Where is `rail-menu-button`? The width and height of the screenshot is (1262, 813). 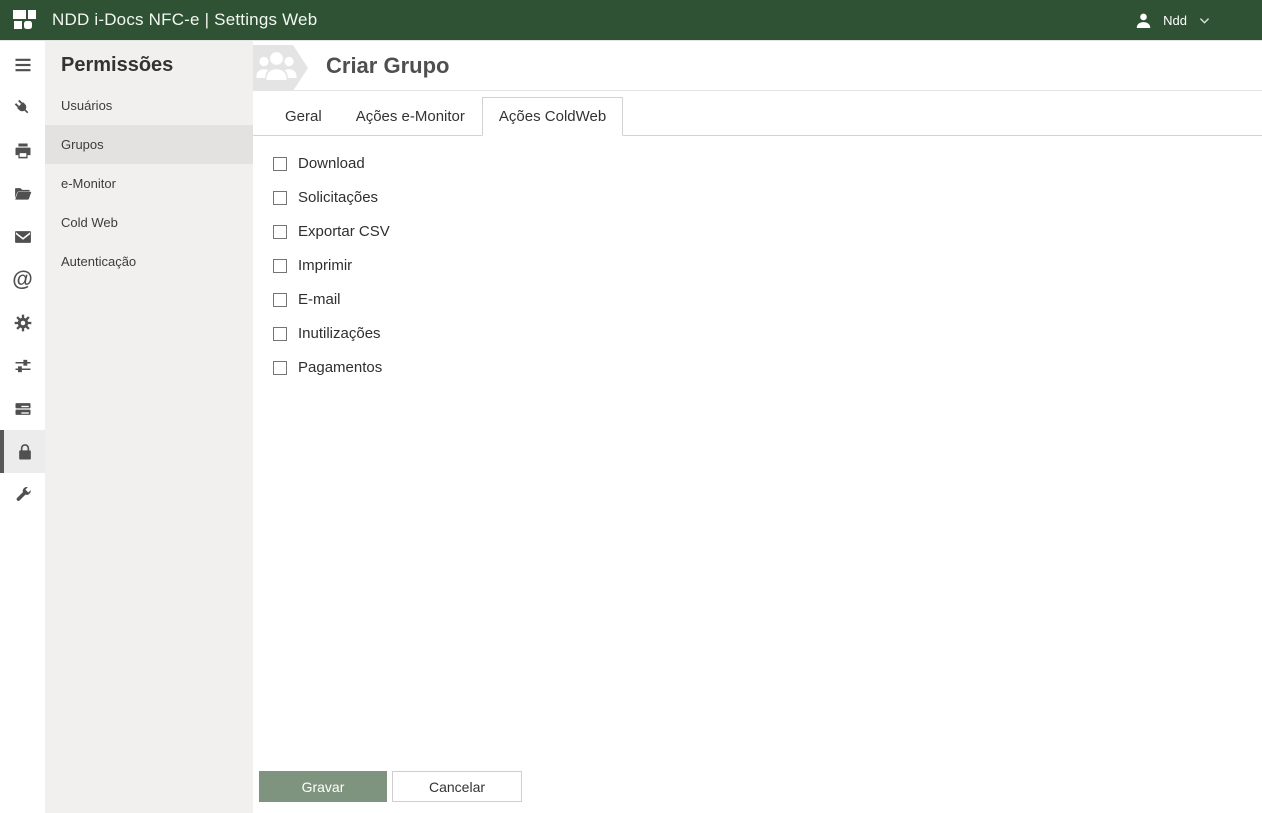
rail-menu-button is located at coordinates (22, 64).